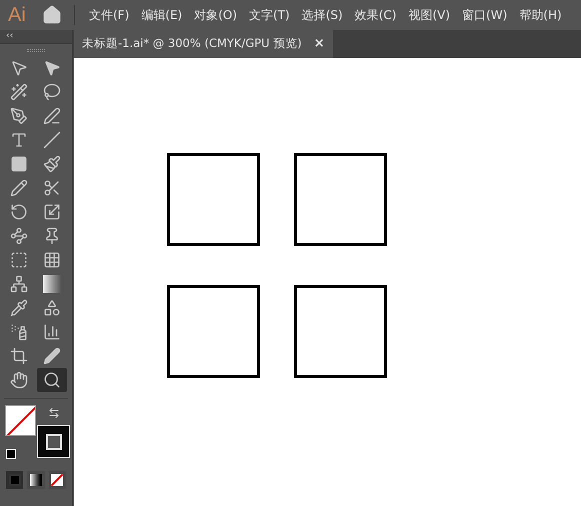 The image size is (581, 506). What do you see at coordinates (10, 36) in the screenshot?
I see `collapse-button: ‹‹` at bounding box center [10, 36].